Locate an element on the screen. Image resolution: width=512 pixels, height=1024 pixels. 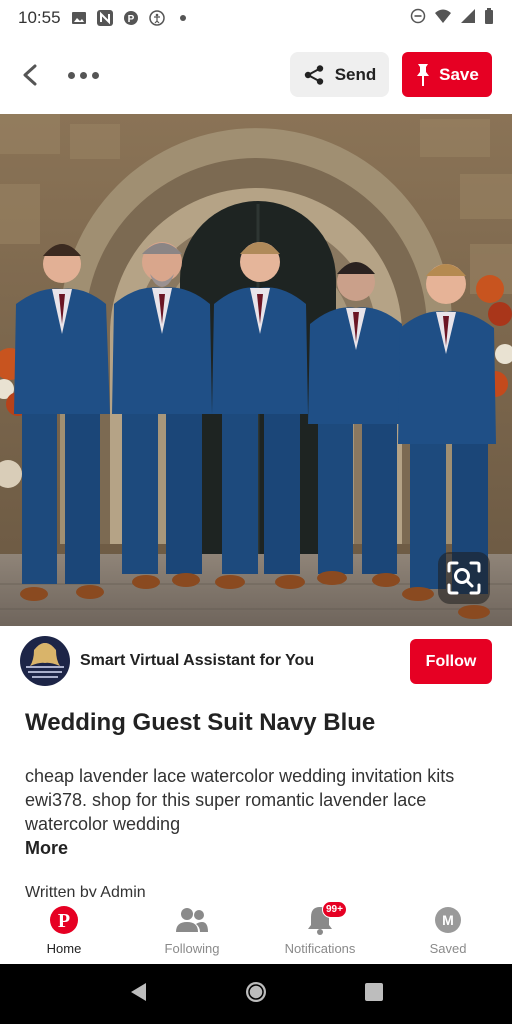
profile-avatar-letter: M is located at coordinates (448, 920).